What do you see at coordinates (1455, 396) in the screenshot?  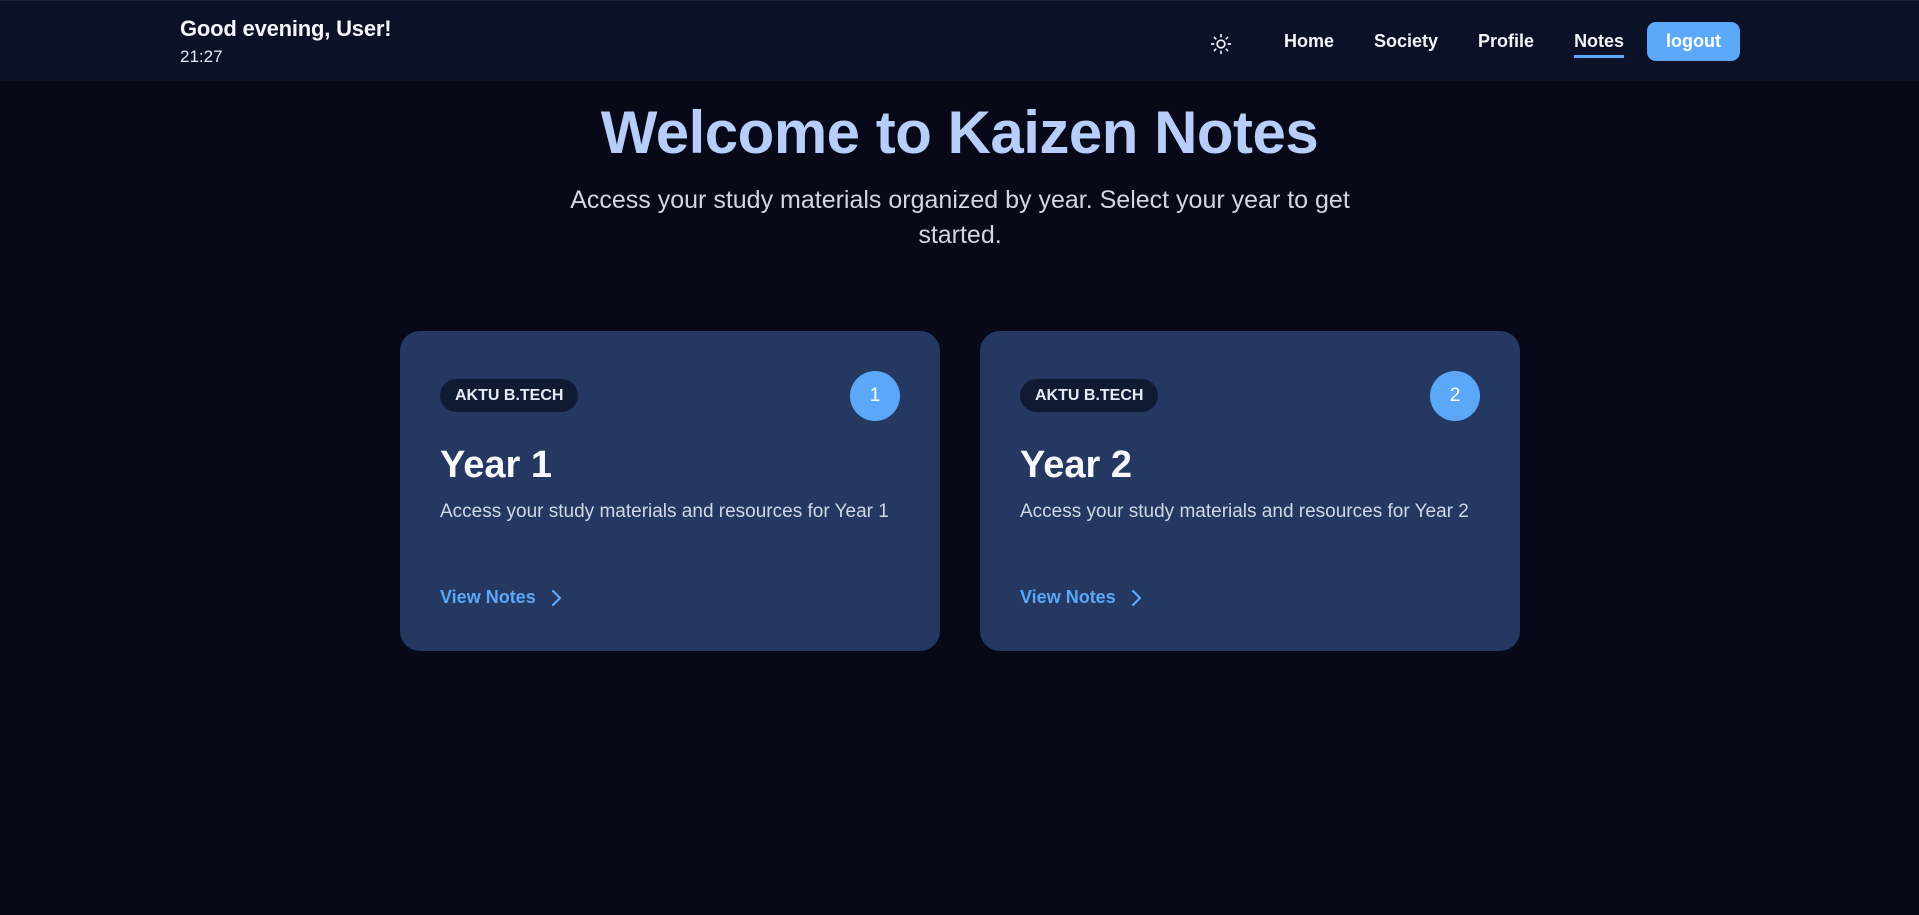 I see `year-number-badge: 2` at bounding box center [1455, 396].